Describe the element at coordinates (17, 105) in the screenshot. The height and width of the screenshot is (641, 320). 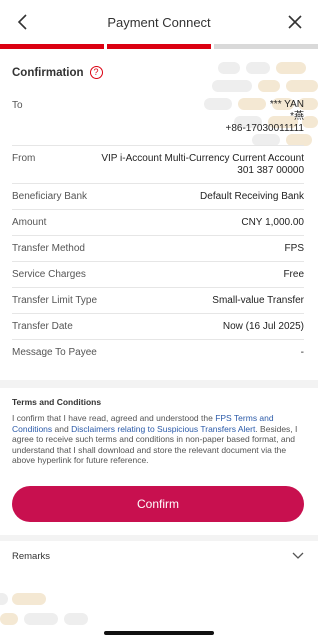
I see `to-label: To` at that location.